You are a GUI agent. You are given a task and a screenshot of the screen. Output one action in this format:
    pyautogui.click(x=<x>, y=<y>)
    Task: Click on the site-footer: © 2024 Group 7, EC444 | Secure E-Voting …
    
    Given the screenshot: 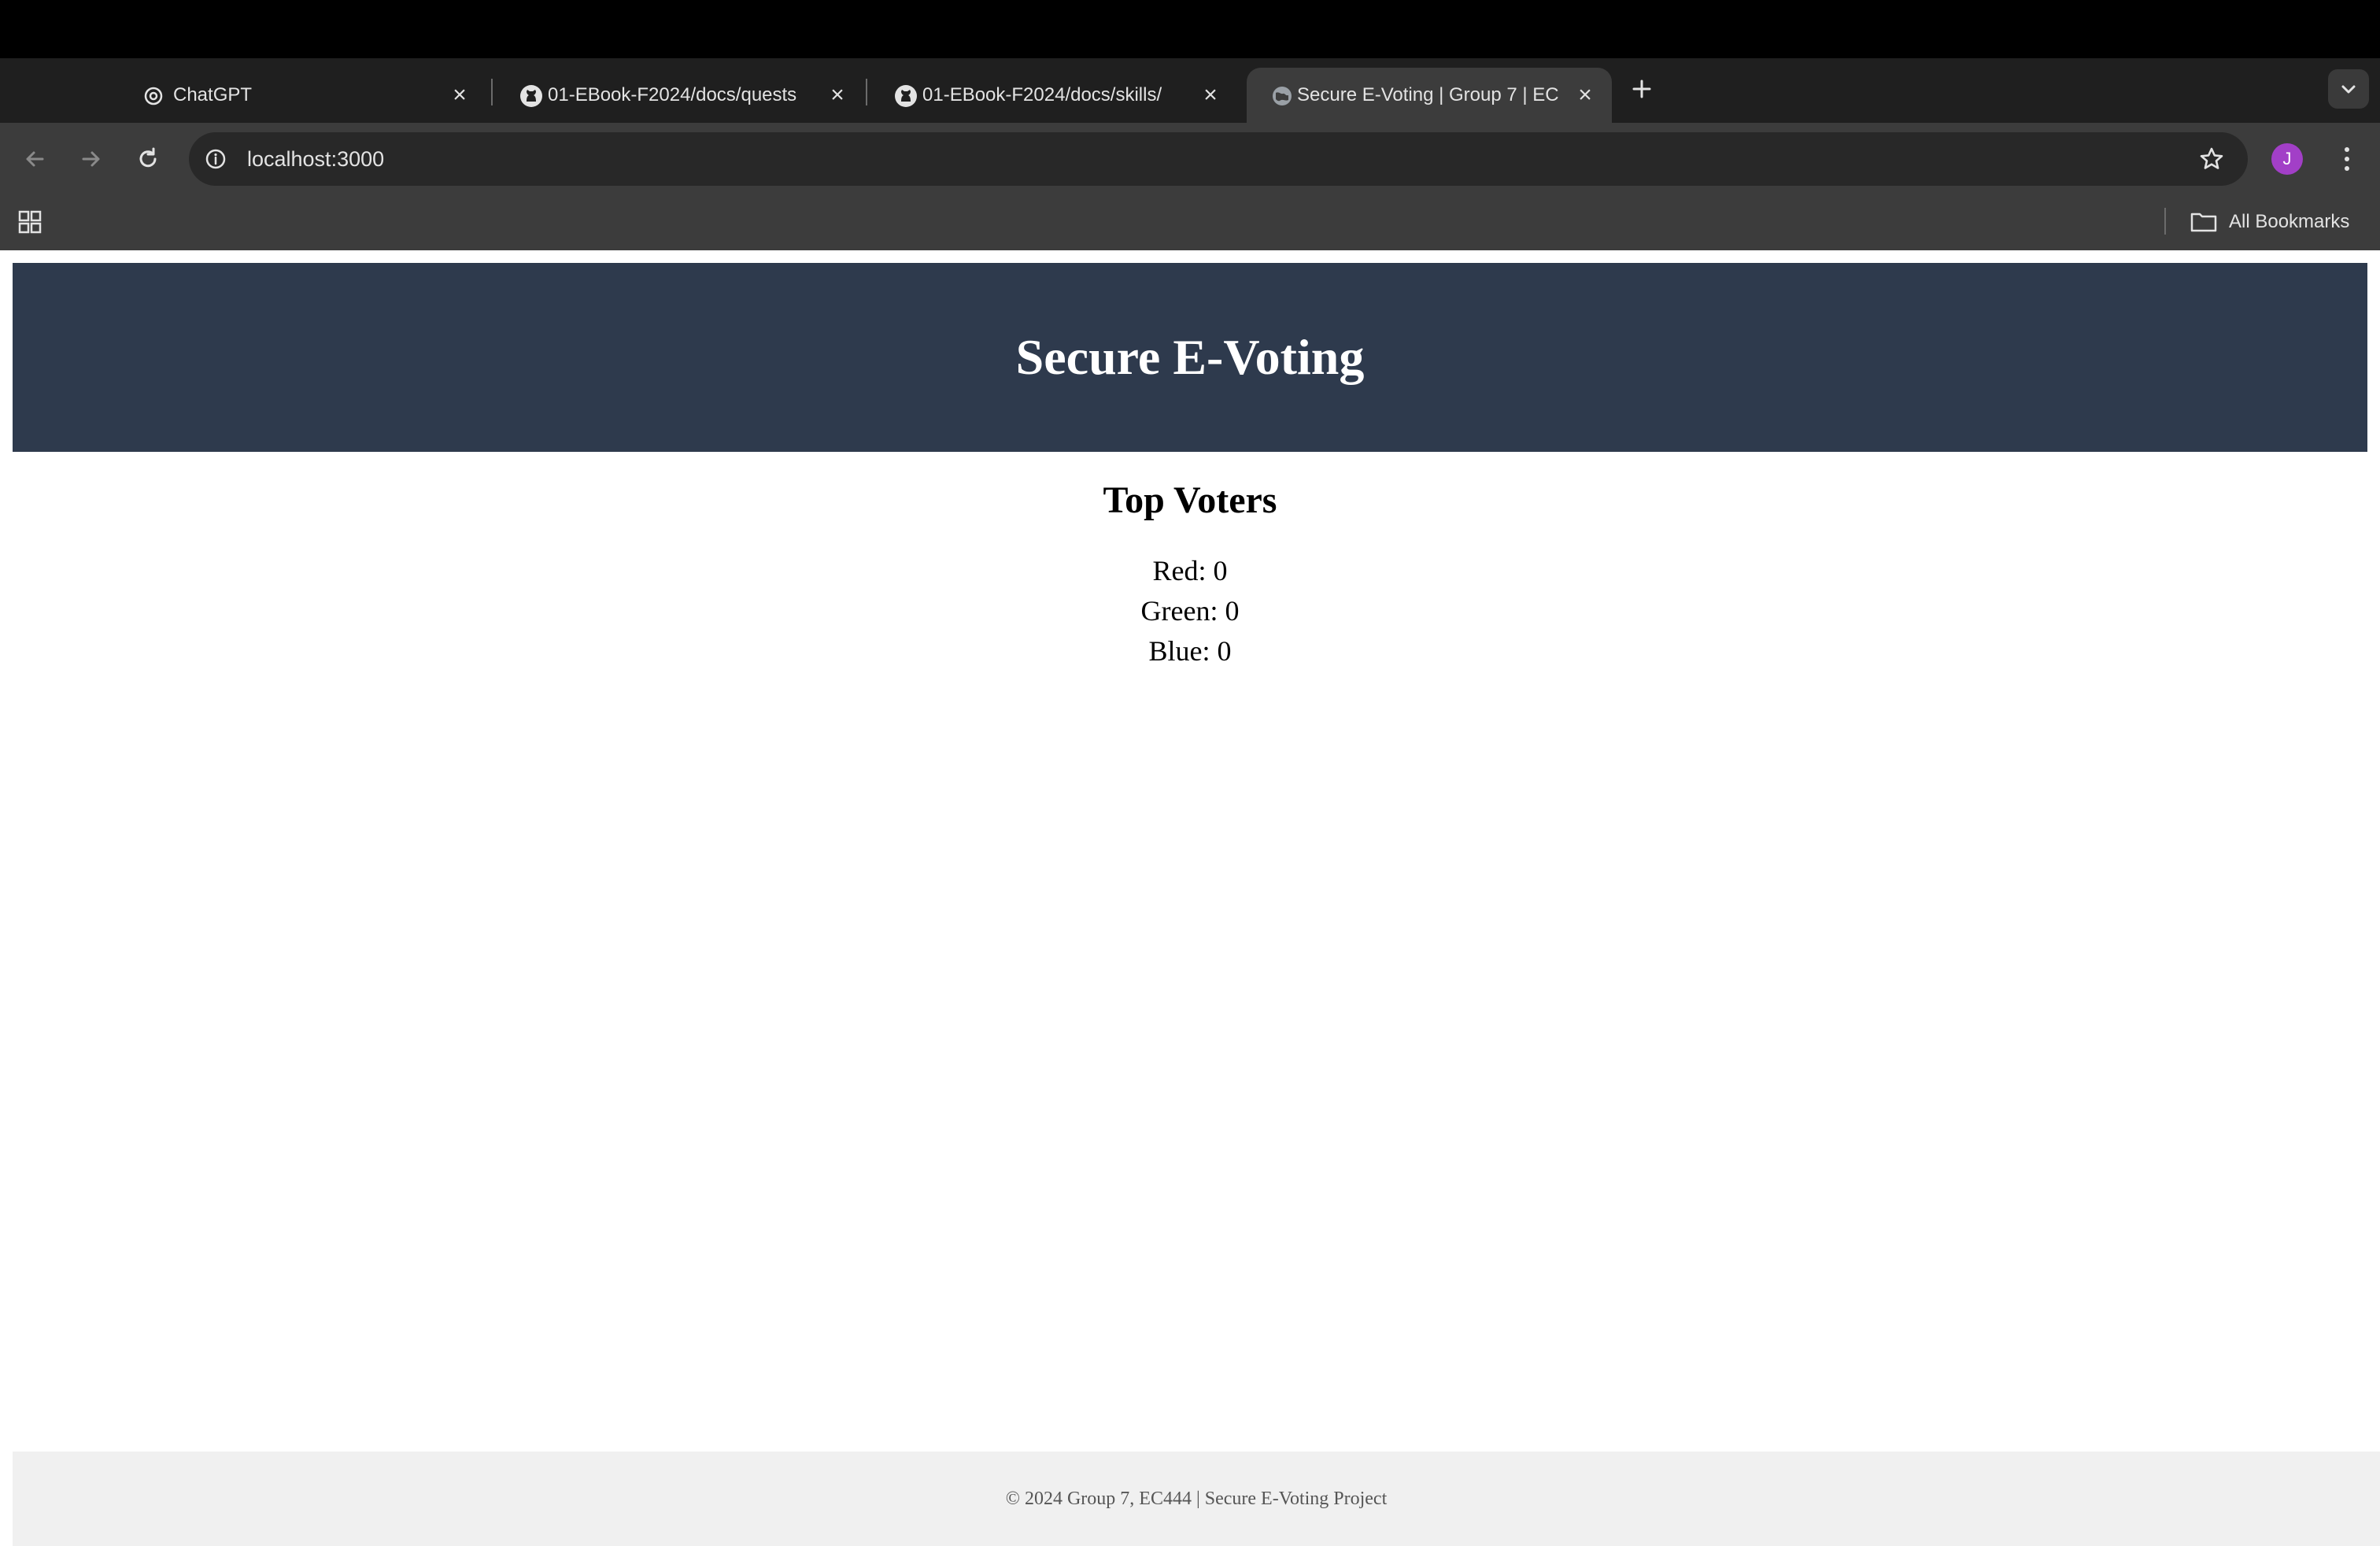 What is the action you would take?
    pyautogui.click(x=1196, y=1499)
    